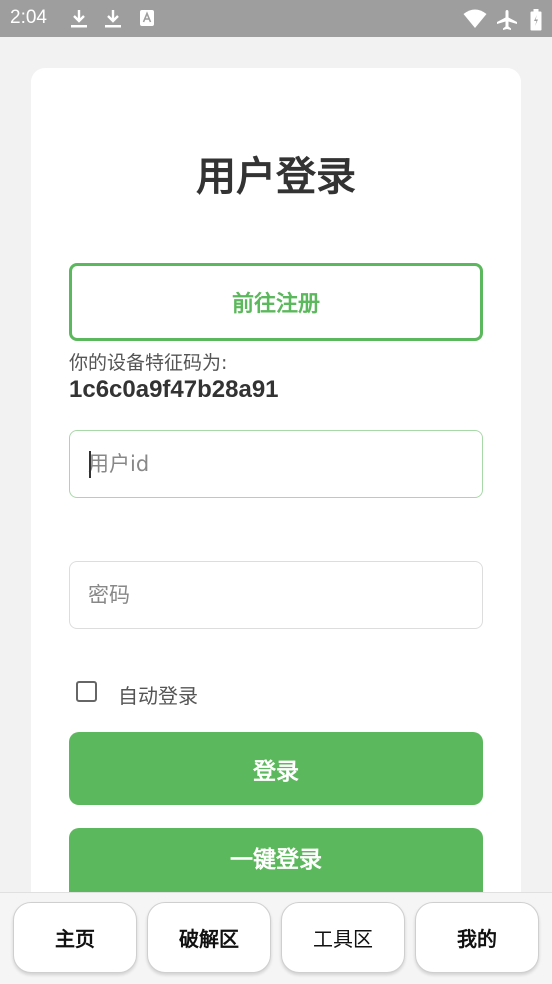 This screenshot has width=552, height=984. What do you see at coordinates (174, 389) in the screenshot?
I see `device-id-value: 1c6c0a9f47b28a91` at bounding box center [174, 389].